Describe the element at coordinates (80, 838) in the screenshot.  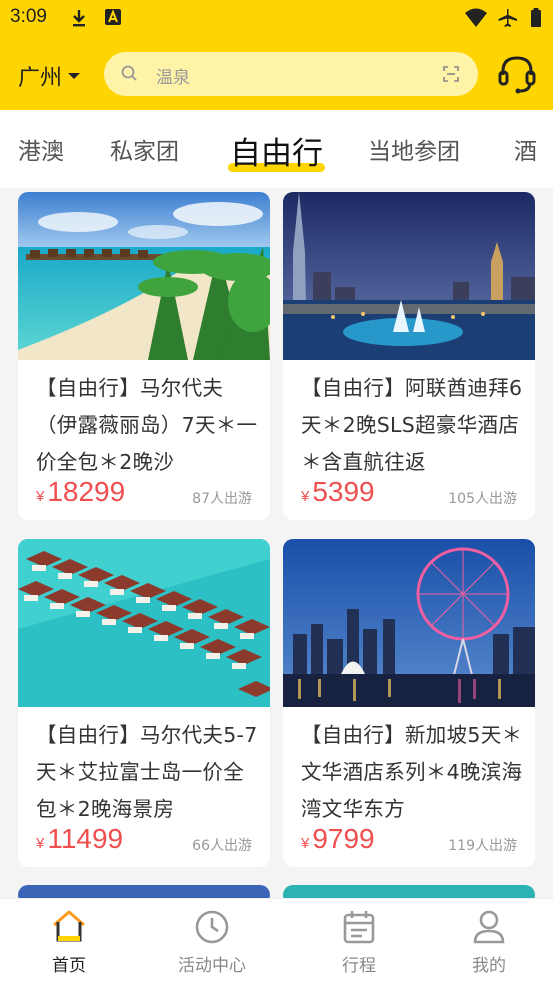
I see `product-price: ¥11499` at that location.